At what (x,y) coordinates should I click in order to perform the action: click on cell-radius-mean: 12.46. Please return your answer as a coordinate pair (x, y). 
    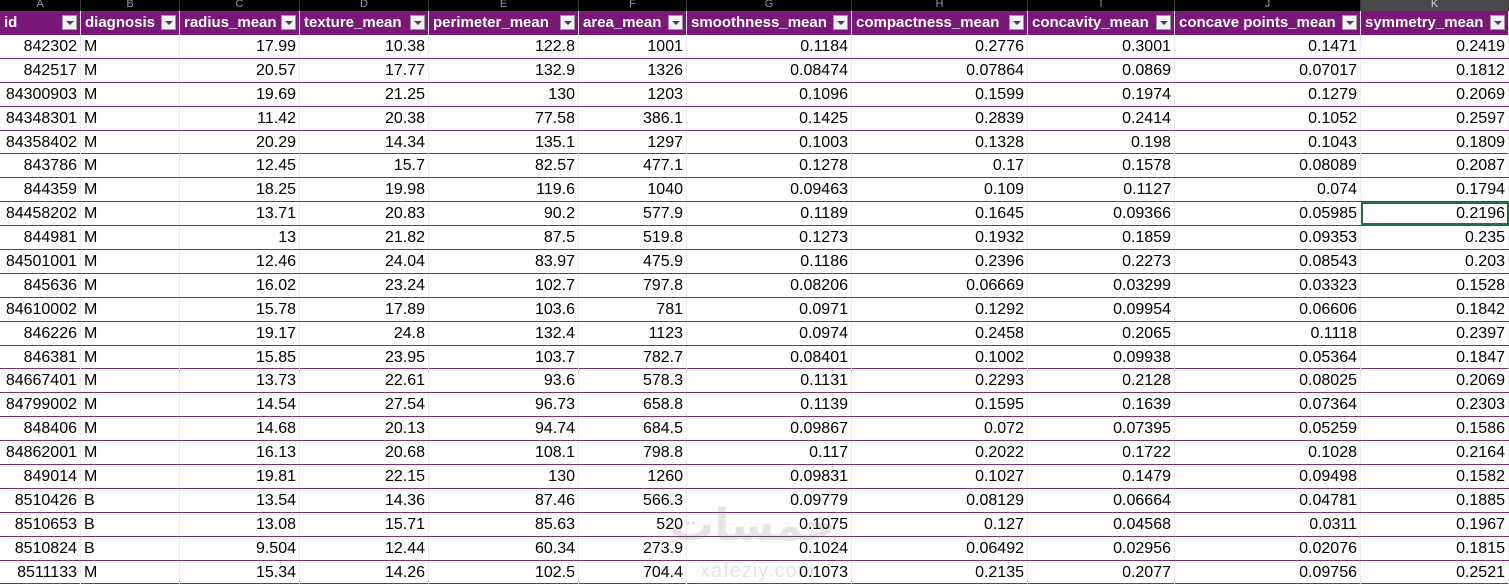
    Looking at the image, I should click on (240, 262).